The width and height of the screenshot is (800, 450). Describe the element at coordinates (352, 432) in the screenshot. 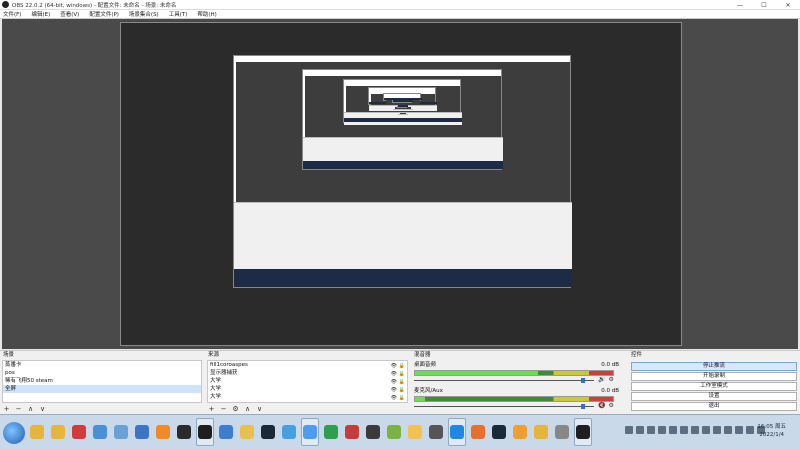

I see `mail-icon` at that location.